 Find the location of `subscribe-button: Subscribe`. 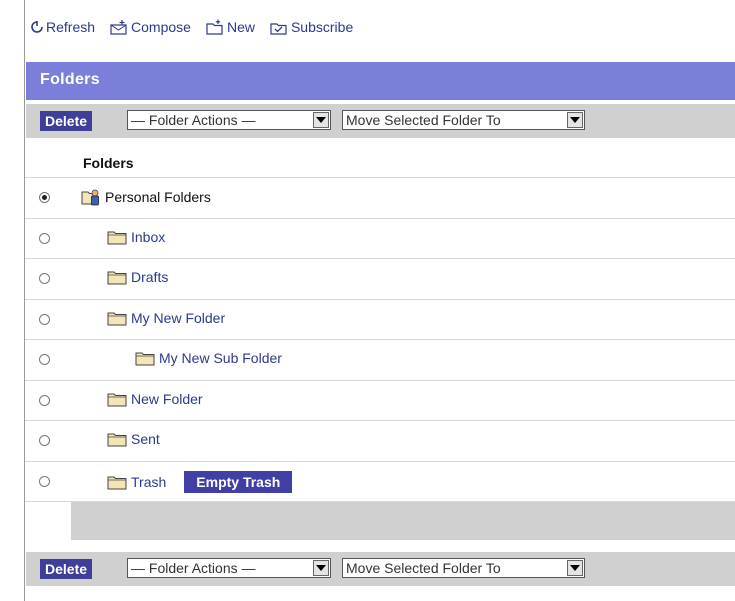

subscribe-button: Subscribe is located at coordinates (311, 27).